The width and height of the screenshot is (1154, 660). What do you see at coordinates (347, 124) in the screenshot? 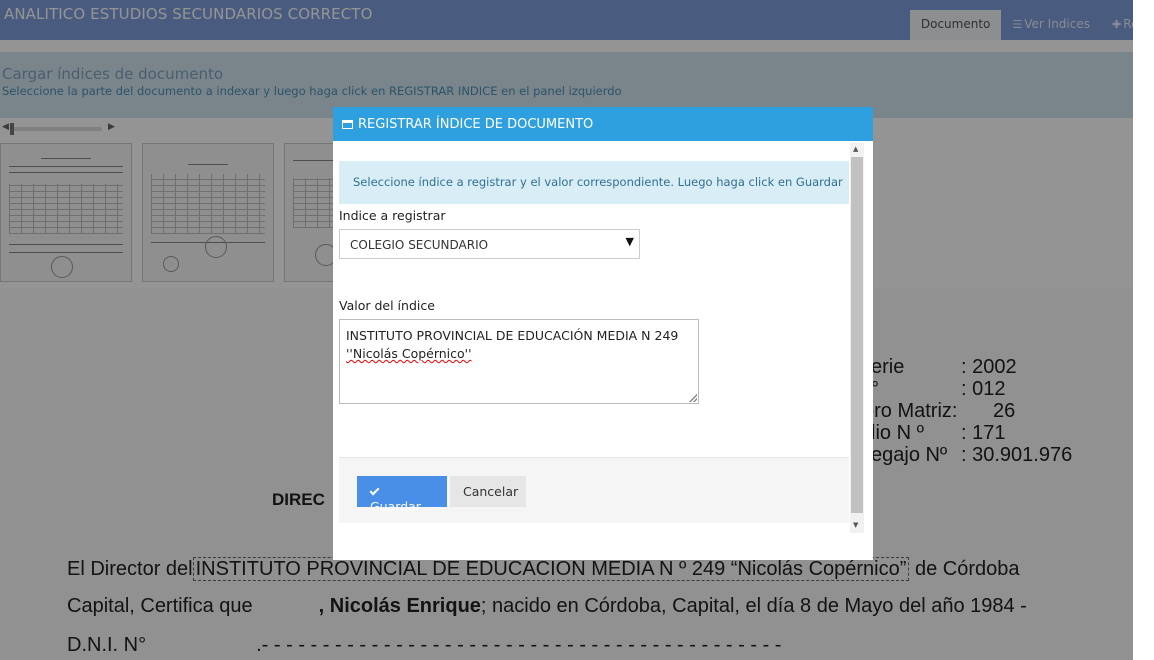
I see `window-icon` at bounding box center [347, 124].